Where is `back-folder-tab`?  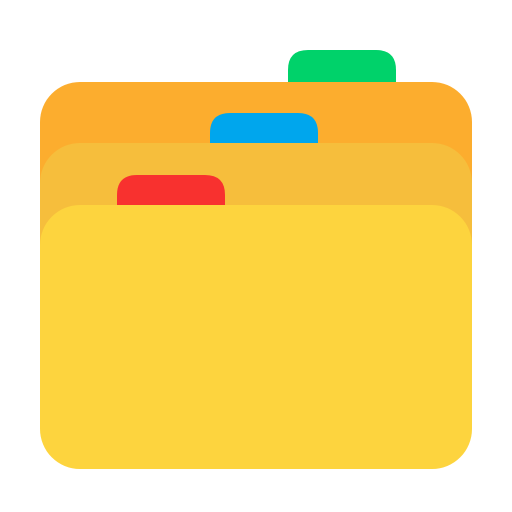 back-folder-tab is located at coordinates (342, 66).